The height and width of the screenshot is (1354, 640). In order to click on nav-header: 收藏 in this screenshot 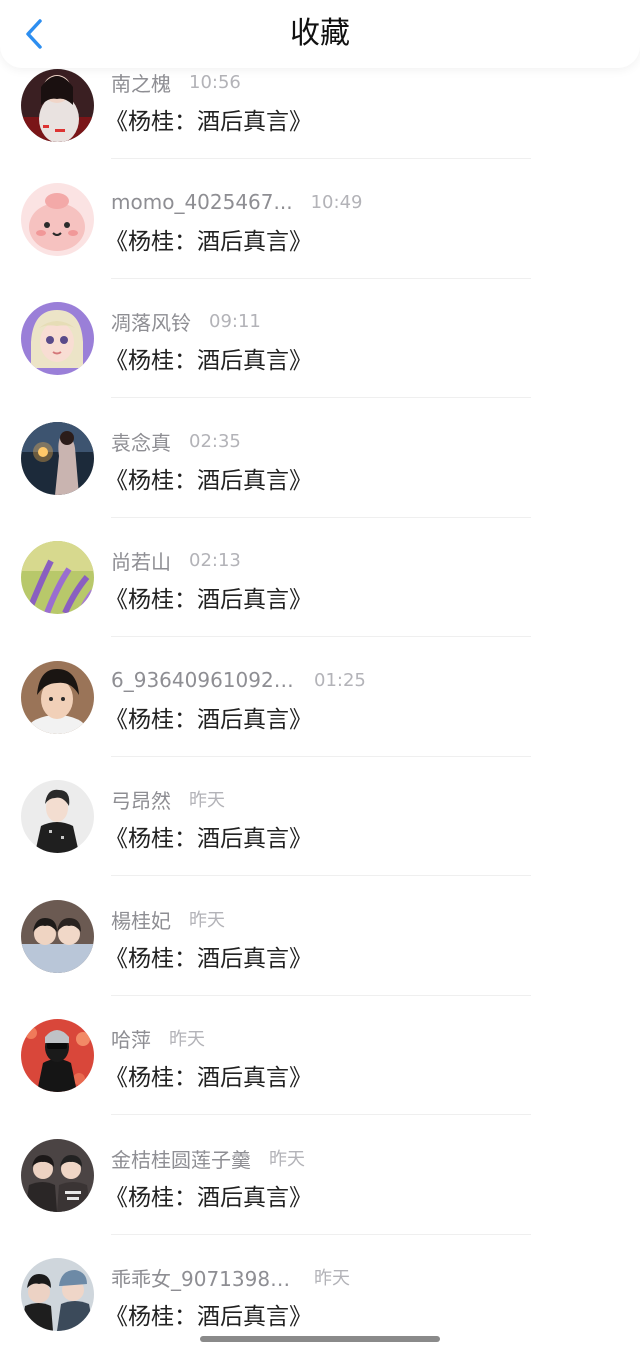, I will do `click(320, 34)`.